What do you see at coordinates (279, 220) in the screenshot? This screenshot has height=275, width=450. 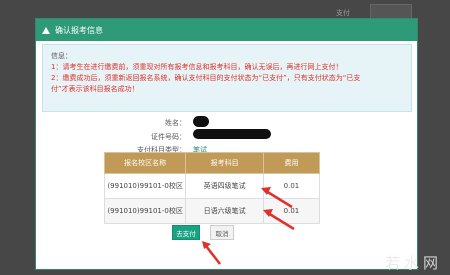 I see `annotation-arrow-icon` at bounding box center [279, 220].